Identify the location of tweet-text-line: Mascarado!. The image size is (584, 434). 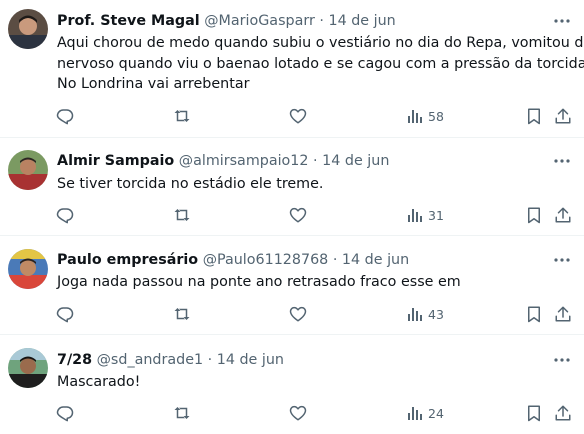
(99, 382).